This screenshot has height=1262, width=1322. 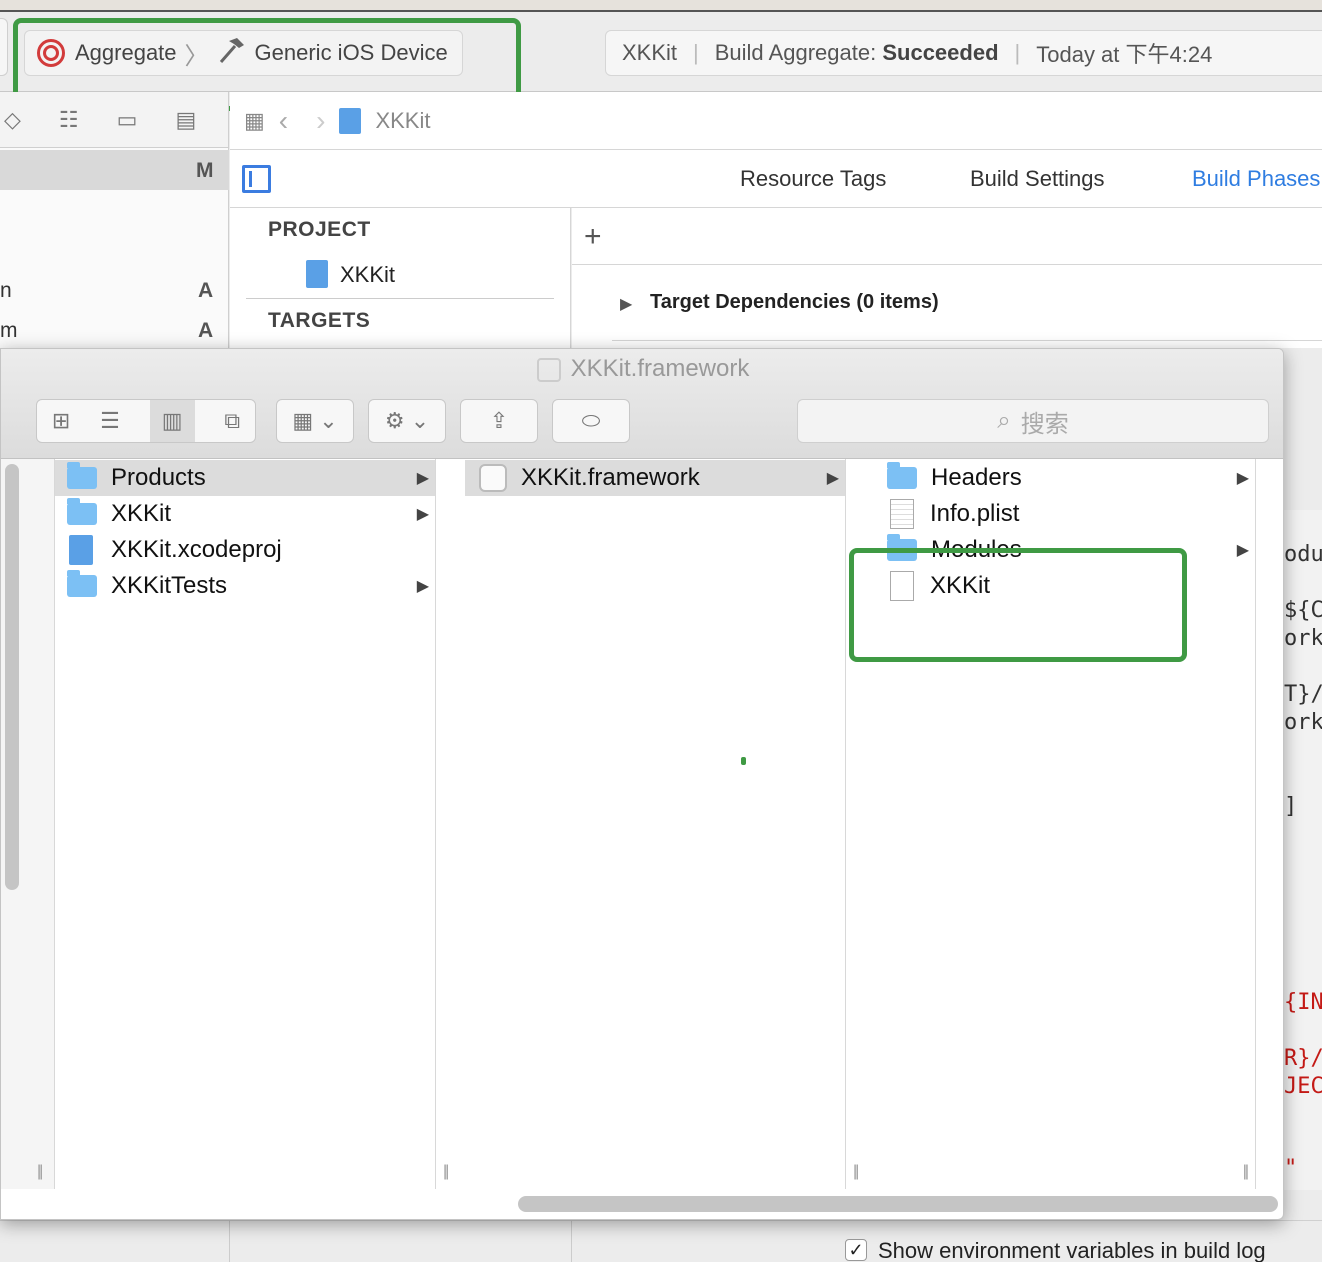 I want to click on activity-project: XKKit, so click(x=650, y=52).